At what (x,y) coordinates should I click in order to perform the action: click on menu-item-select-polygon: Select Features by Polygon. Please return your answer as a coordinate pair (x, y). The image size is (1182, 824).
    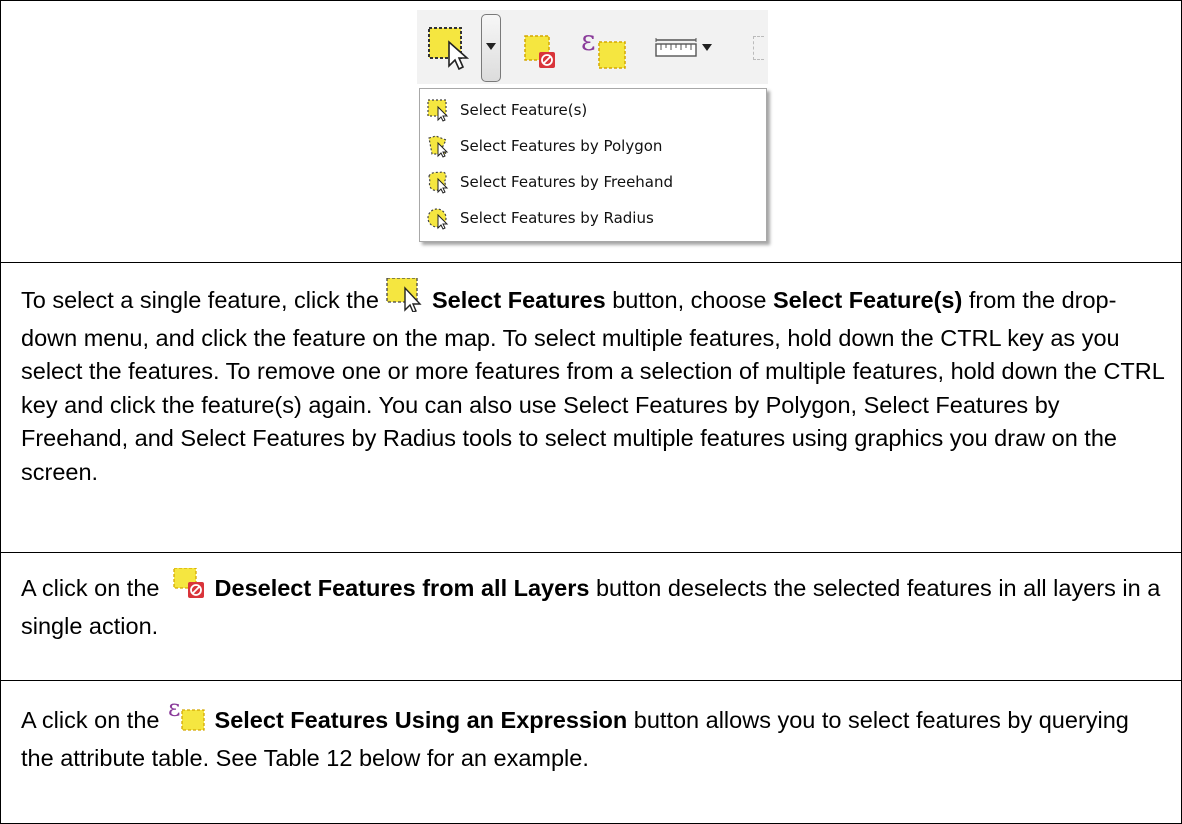
    Looking at the image, I should click on (544, 146).